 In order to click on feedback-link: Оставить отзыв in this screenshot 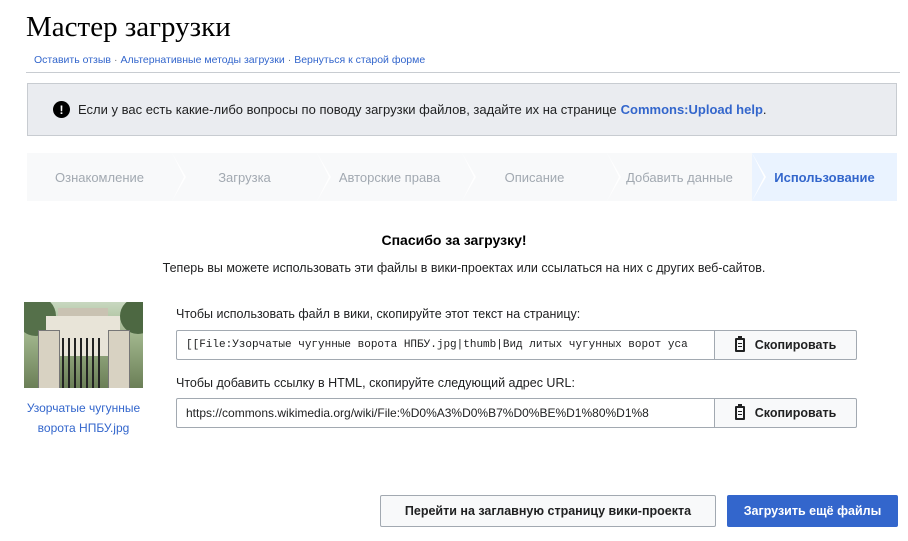, I will do `click(72, 60)`.